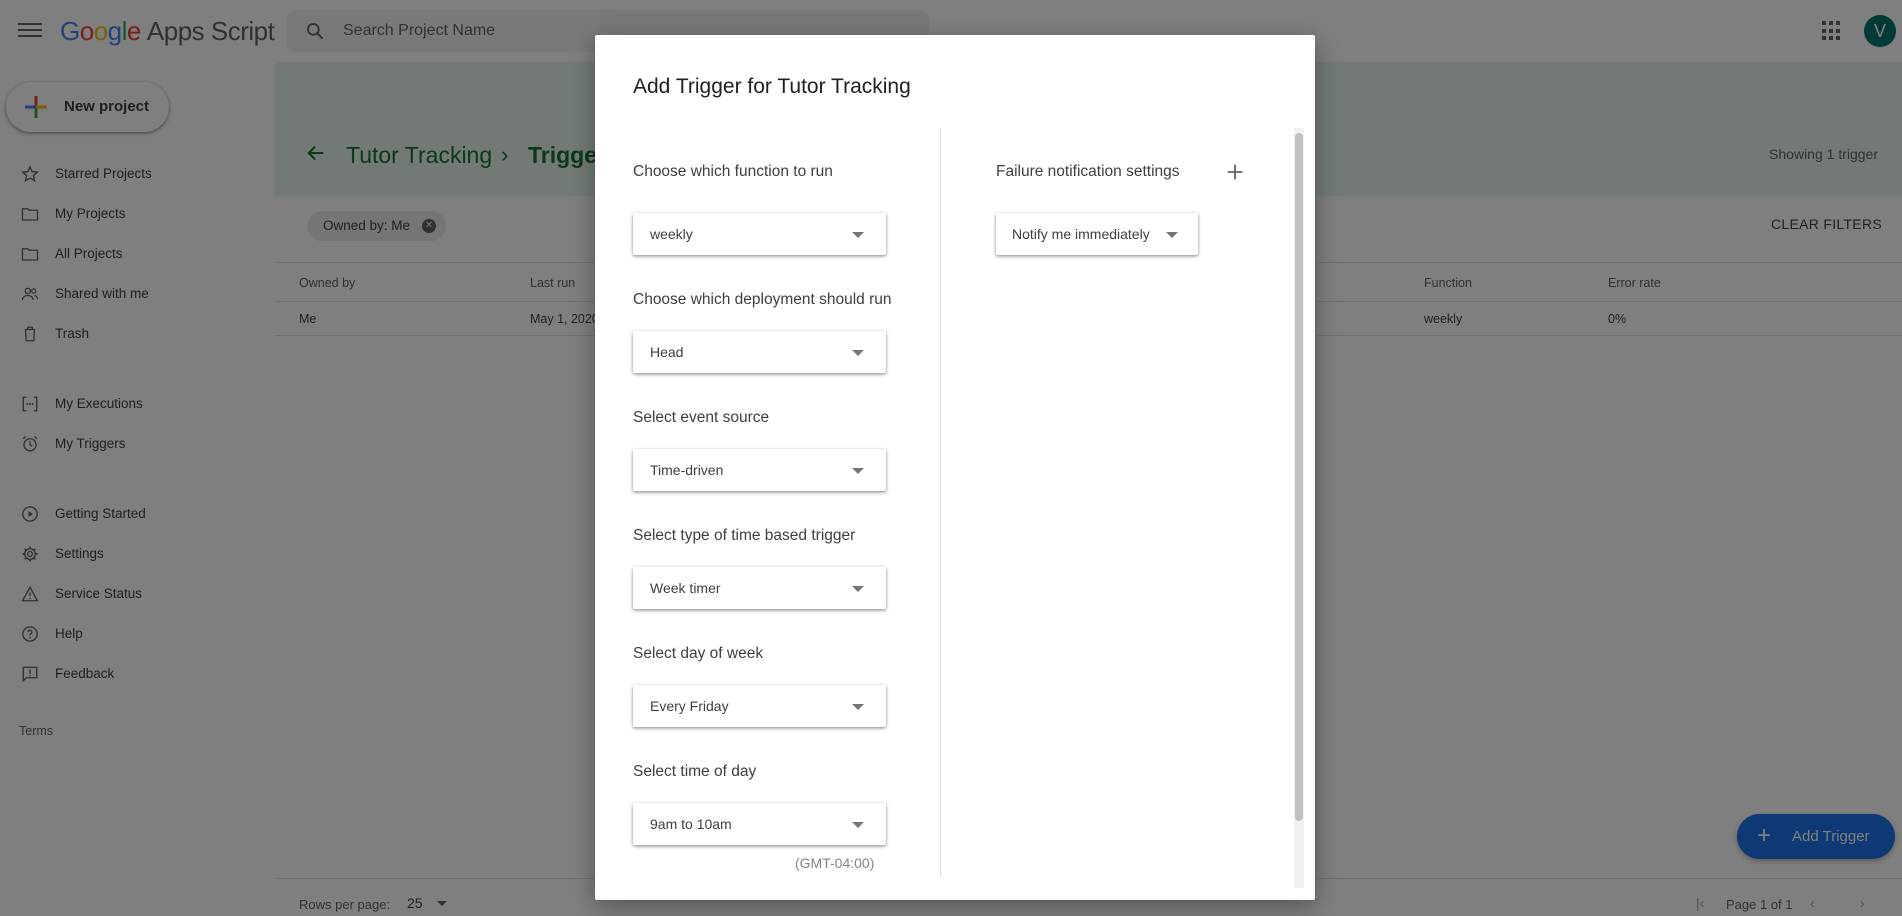 The width and height of the screenshot is (1902, 916). Describe the element at coordinates (695, 771) in the screenshot. I see `time-of-day-label: Select time of day` at that location.